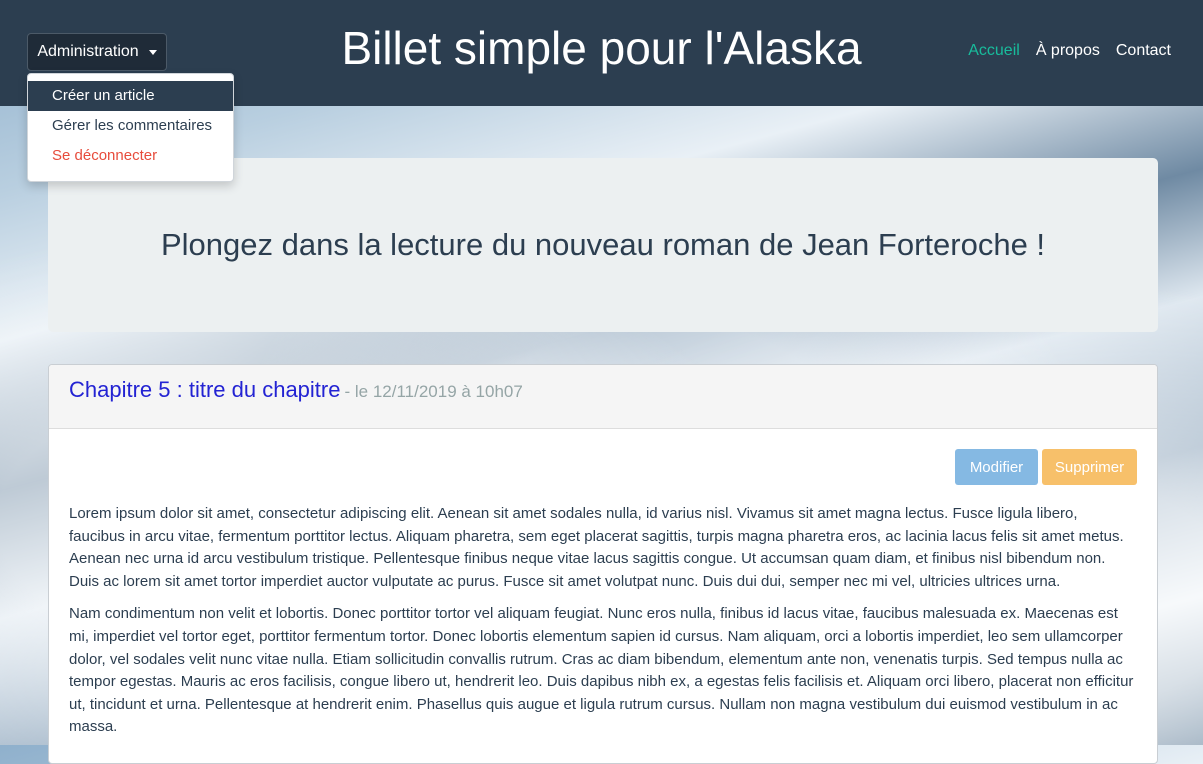 Image resolution: width=1203 pixels, height=764 pixels. Describe the element at coordinates (433, 391) in the screenshot. I see `article-date: - le 12/11/2019 à 10h07` at that location.